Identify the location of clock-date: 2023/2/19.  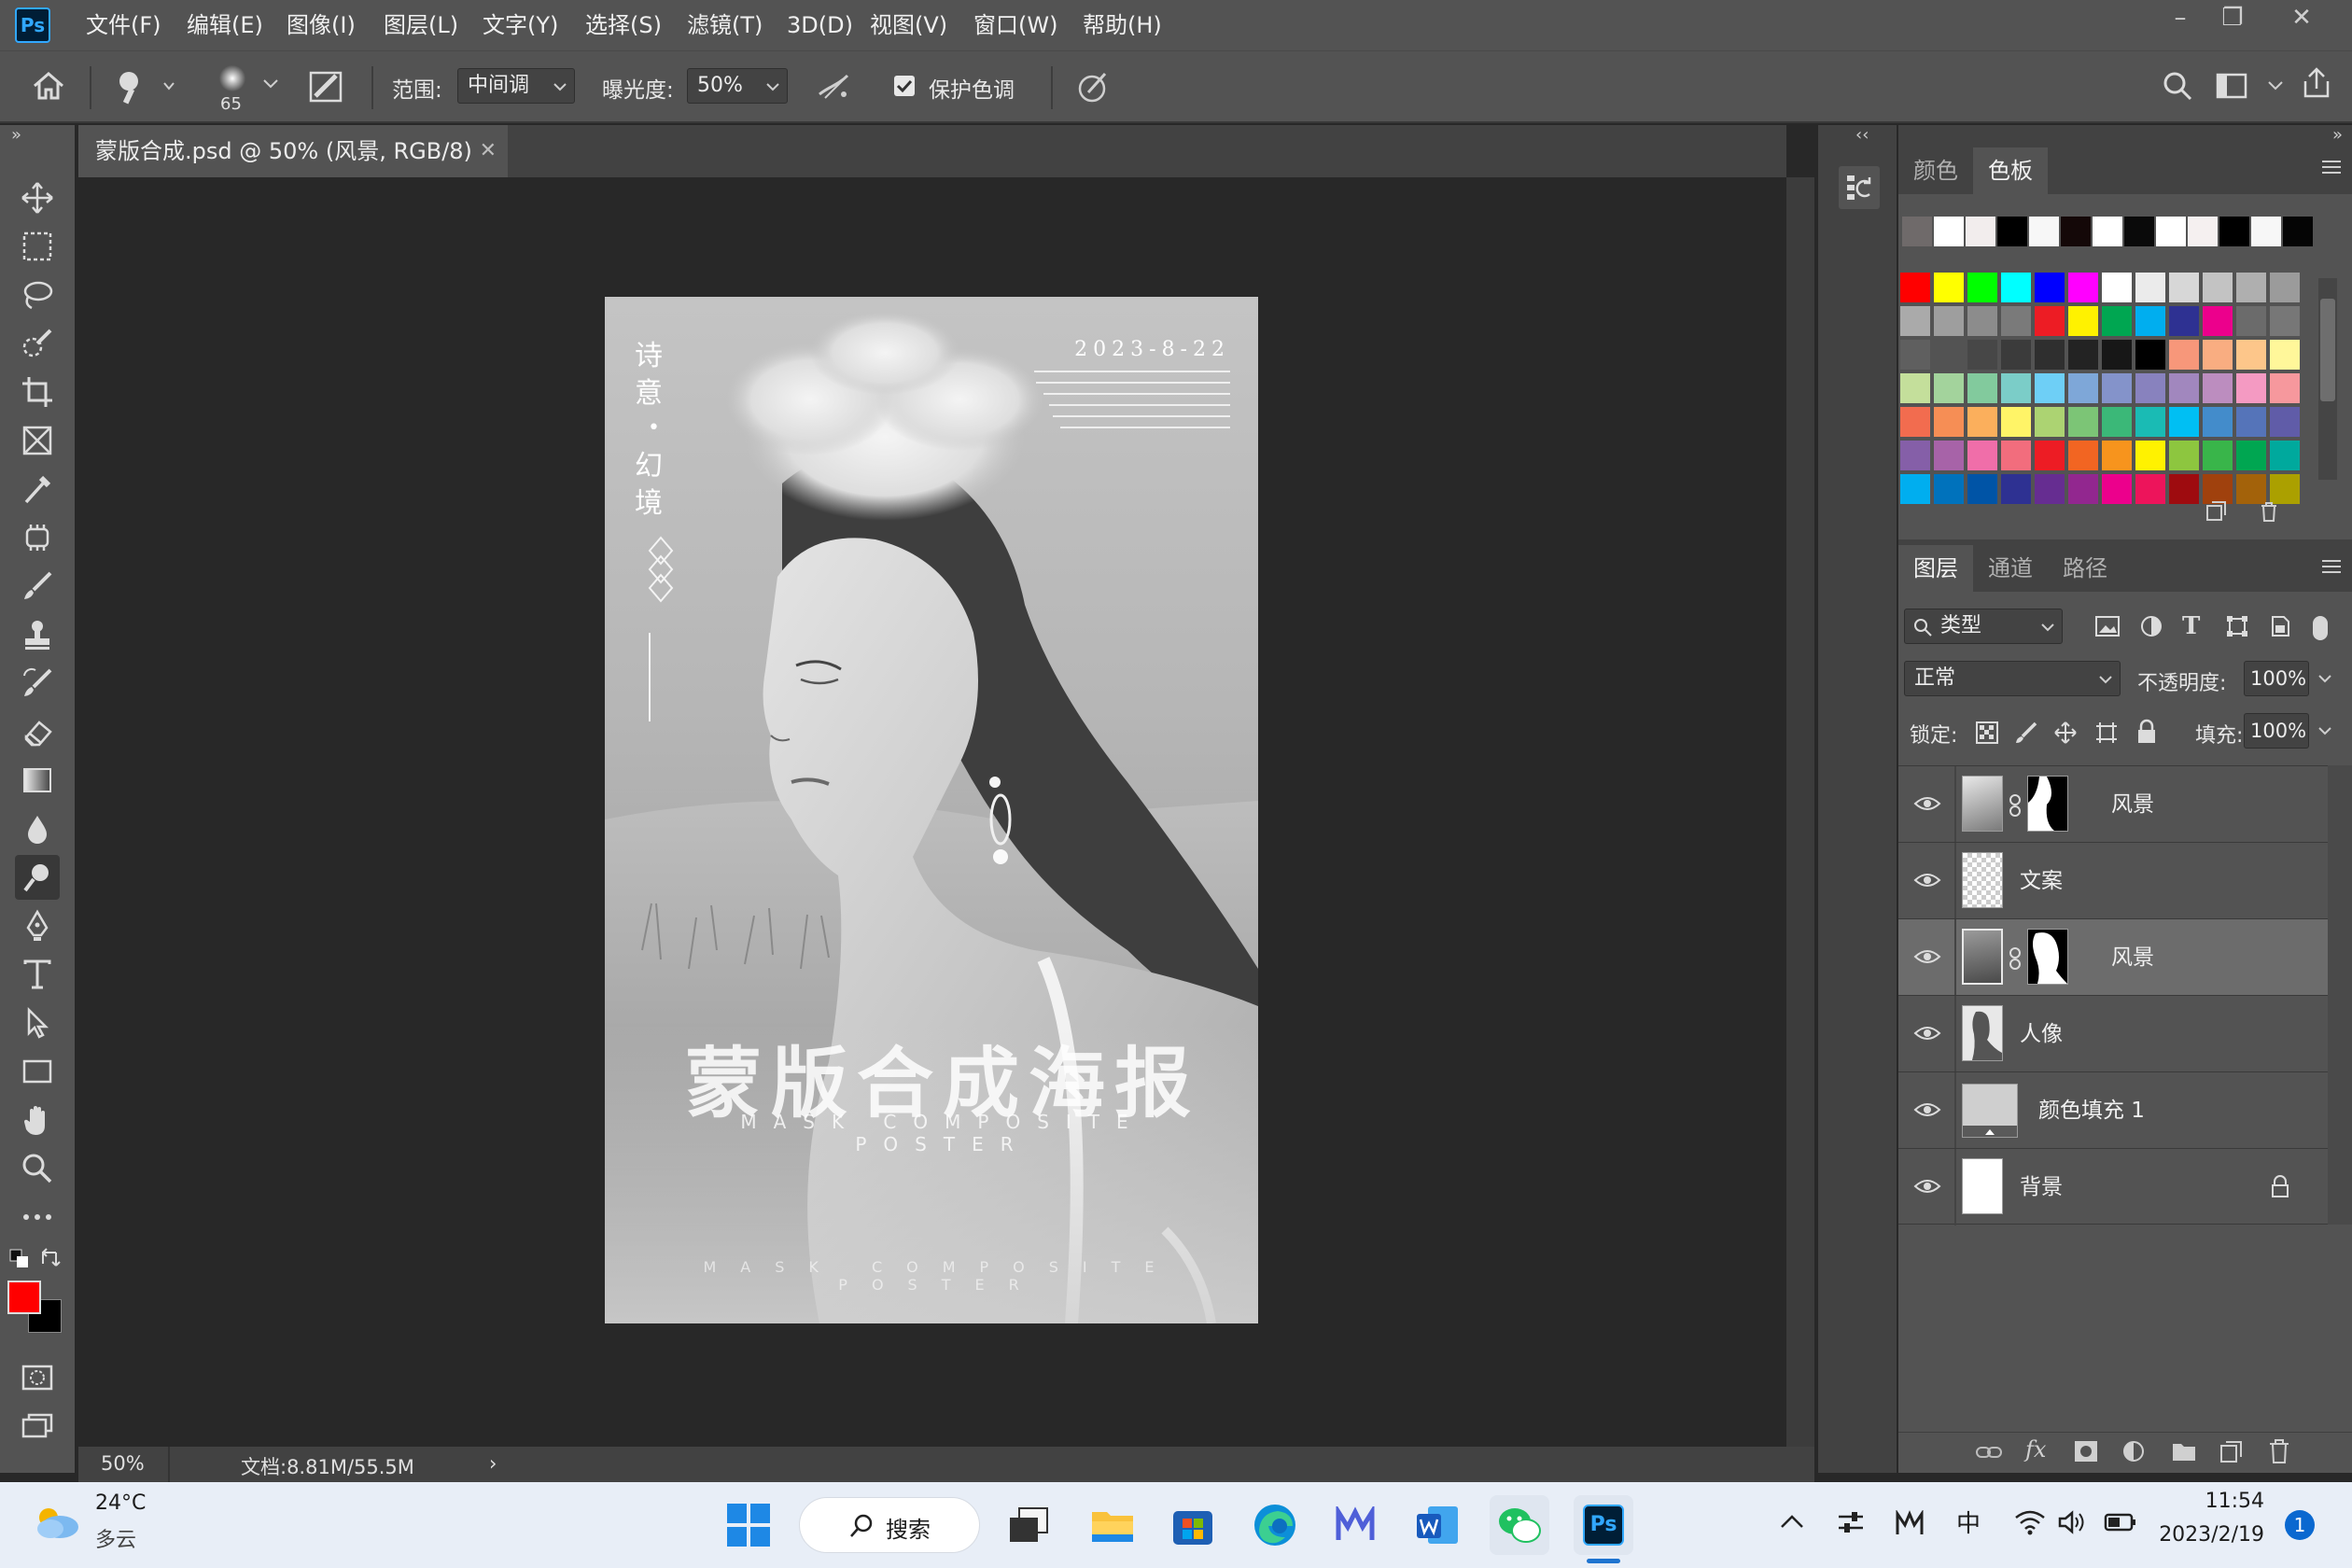
(2210, 1535).